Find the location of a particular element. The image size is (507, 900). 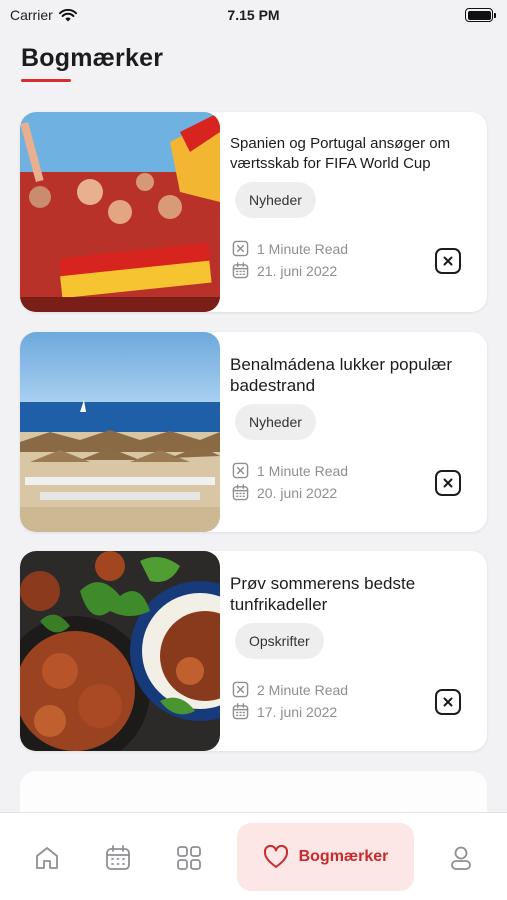

heart-icon is located at coordinates (275, 856).